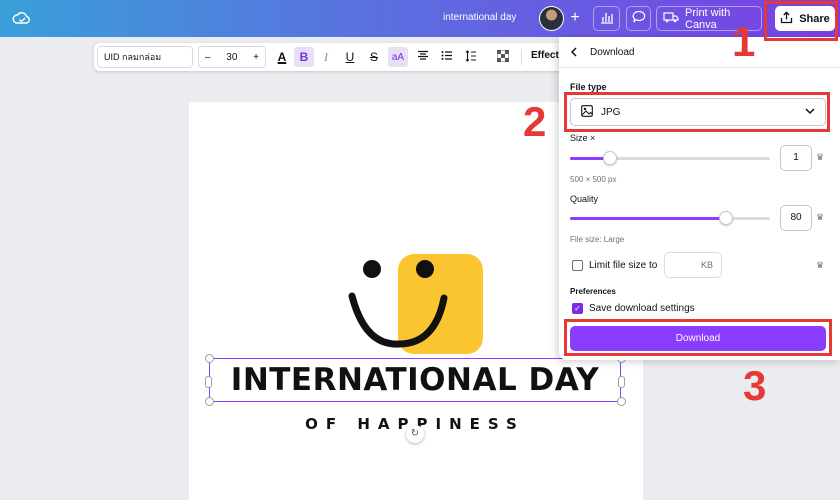 Image resolution: width=840 pixels, height=500 pixels. I want to click on resize-handle-right, so click(621, 382).